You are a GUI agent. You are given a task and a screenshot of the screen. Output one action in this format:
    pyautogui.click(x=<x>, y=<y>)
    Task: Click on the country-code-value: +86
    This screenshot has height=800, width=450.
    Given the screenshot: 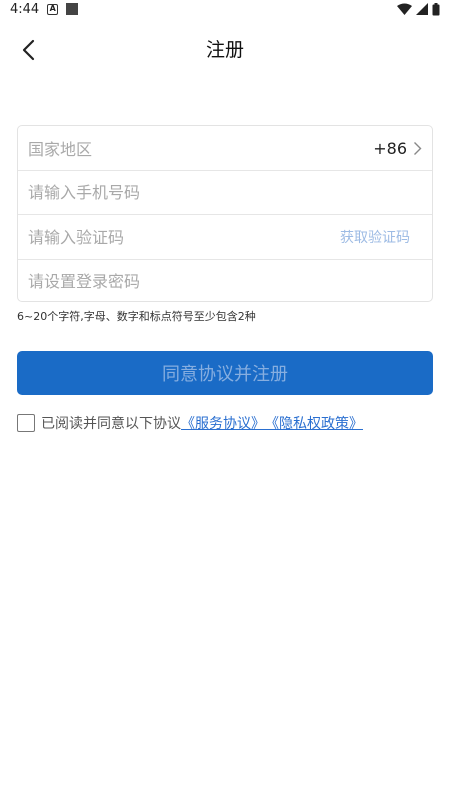 What is the action you would take?
    pyautogui.click(x=390, y=148)
    